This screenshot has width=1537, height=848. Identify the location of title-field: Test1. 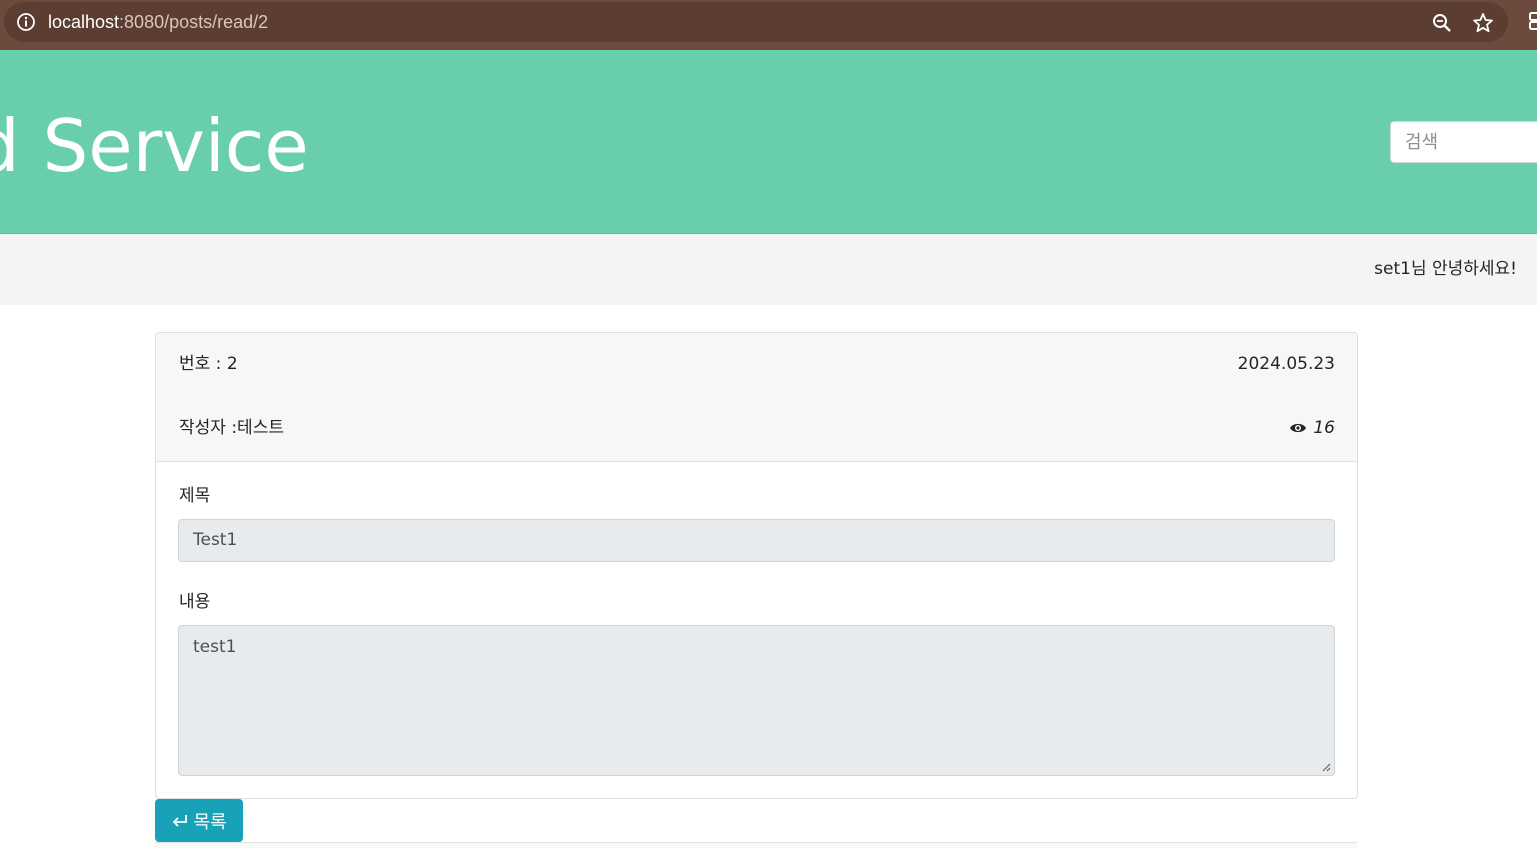
(756, 540).